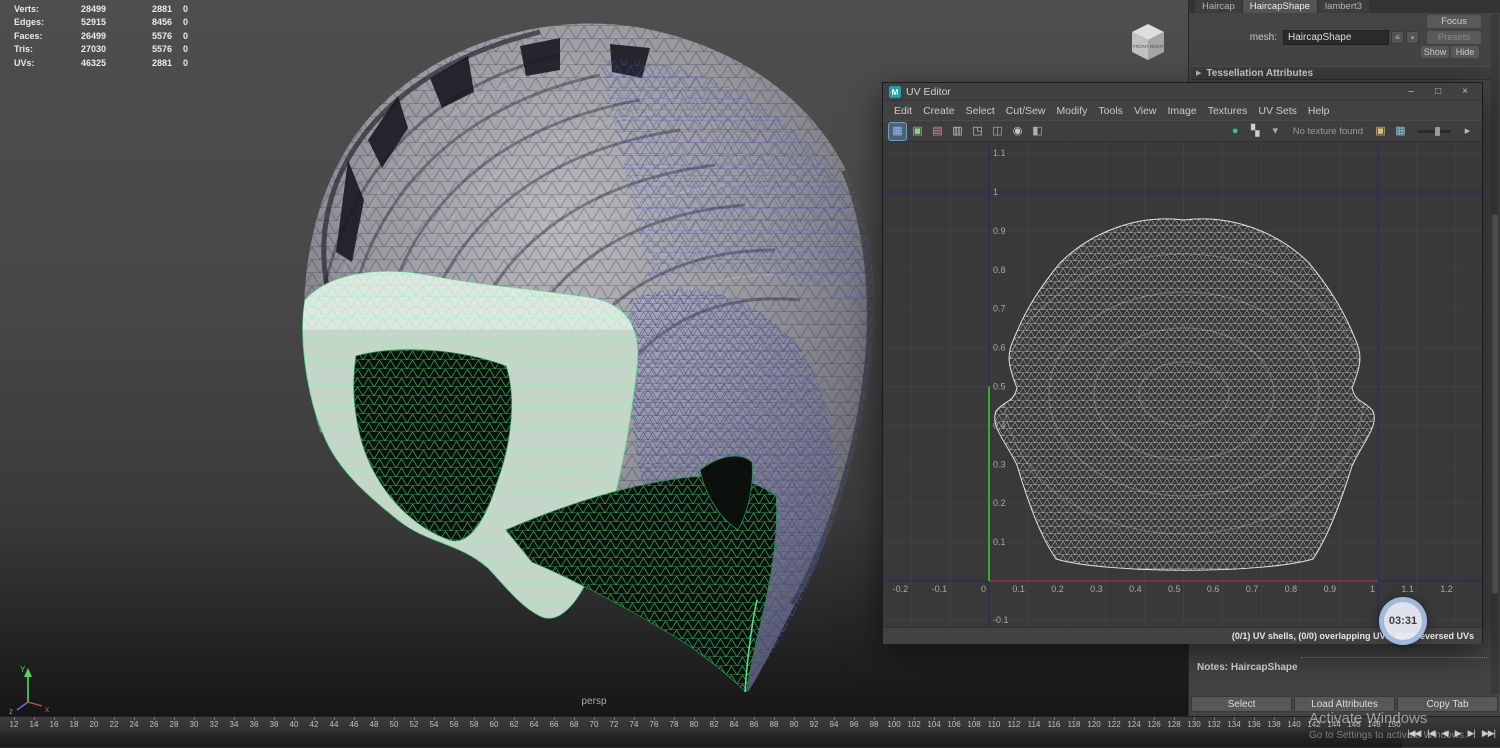  What do you see at coordinates (1437, 131) in the screenshot?
I see `slider-handle` at bounding box center [1437, 131].